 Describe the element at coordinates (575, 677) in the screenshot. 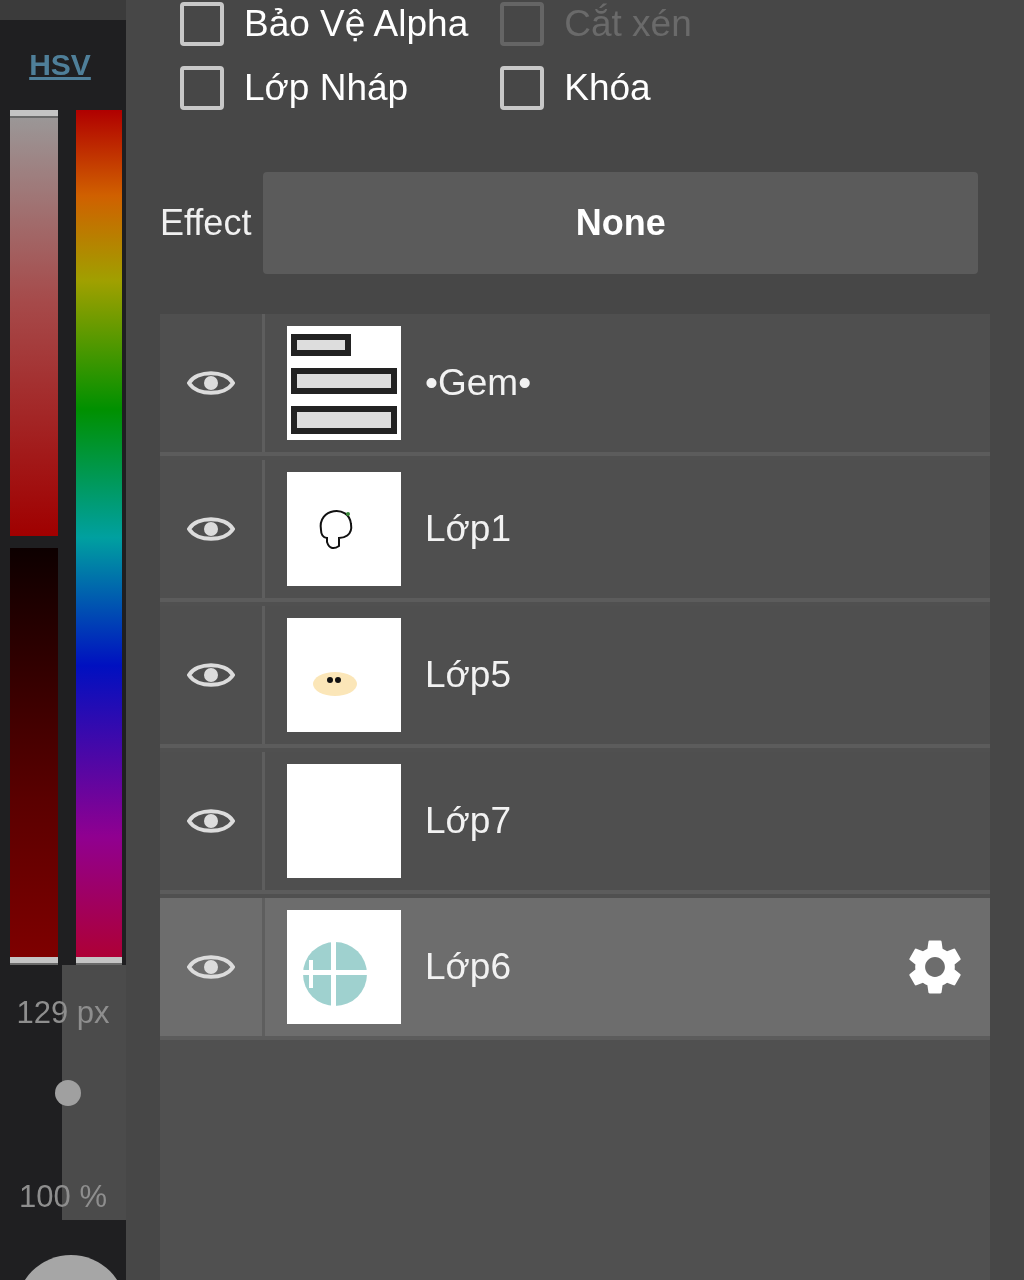

I see `layer-row: Lớp5` at that location.